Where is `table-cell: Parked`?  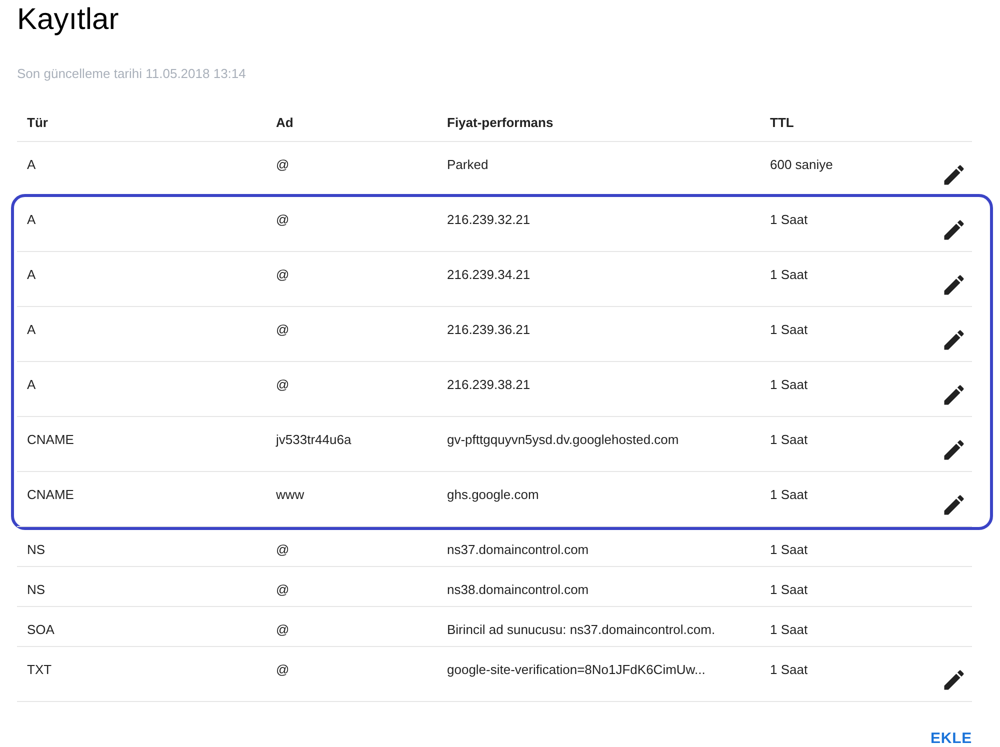
table-cell: Parked is located at coordinates (467, 164).